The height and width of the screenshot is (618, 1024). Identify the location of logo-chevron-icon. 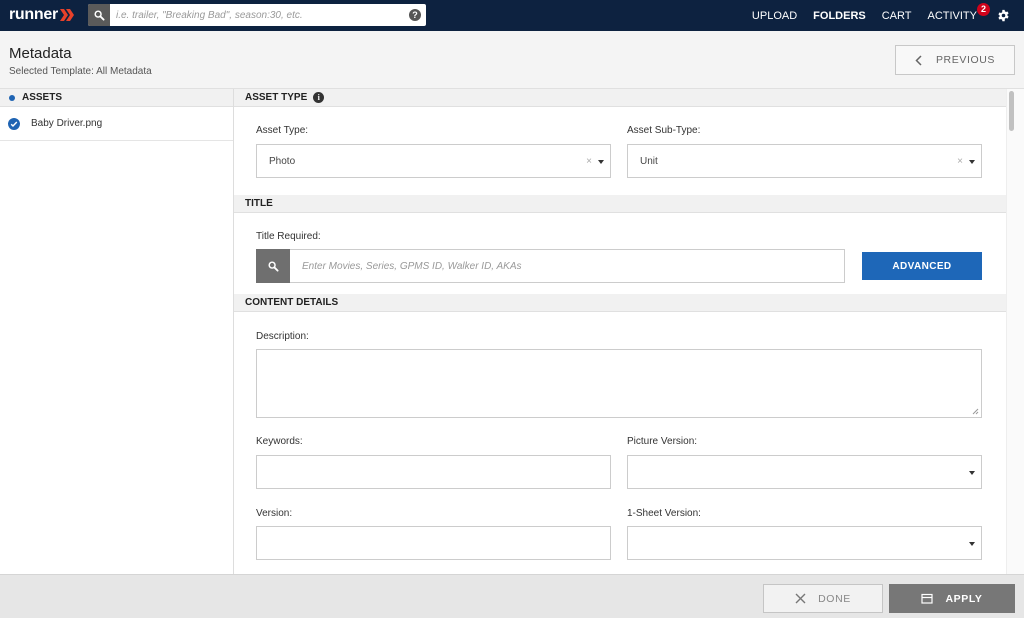
(66, 15).